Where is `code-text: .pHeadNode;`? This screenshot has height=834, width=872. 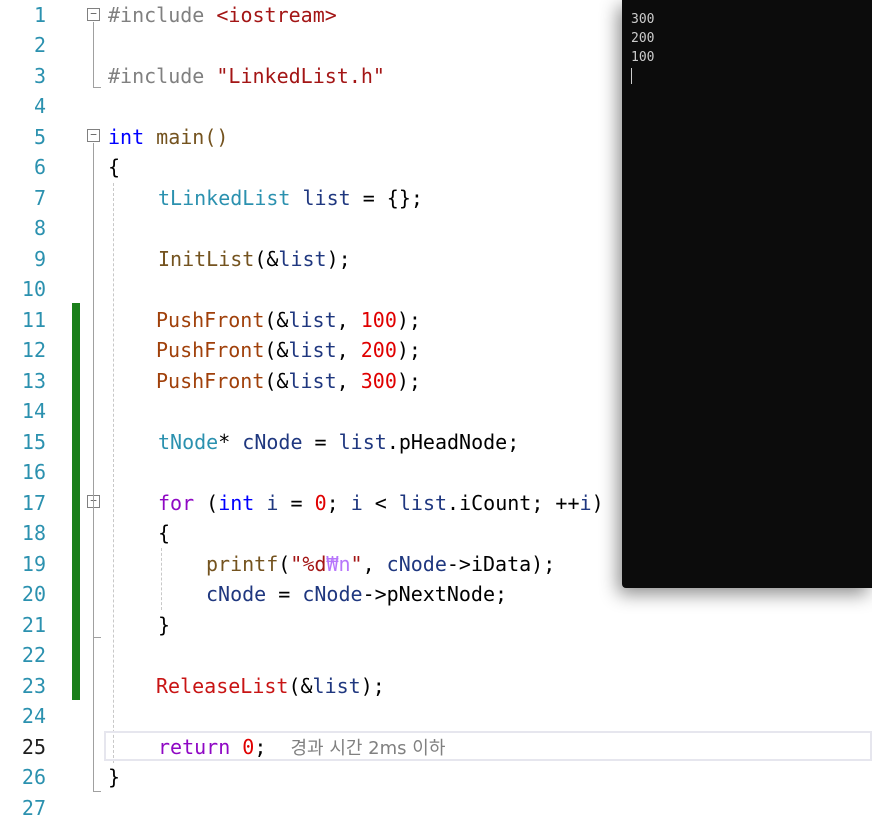 code-text: .pHeadNode; is located at coordinates (453, 442).